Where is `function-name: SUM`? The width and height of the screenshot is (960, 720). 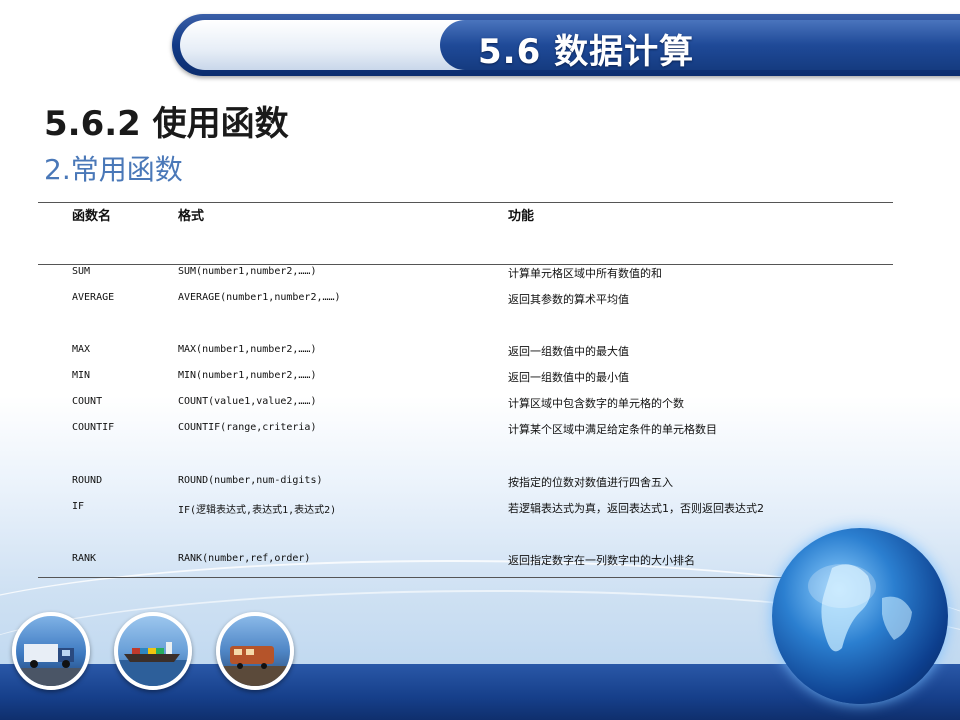 function-name: SUM is located at coordinates (81, 271).